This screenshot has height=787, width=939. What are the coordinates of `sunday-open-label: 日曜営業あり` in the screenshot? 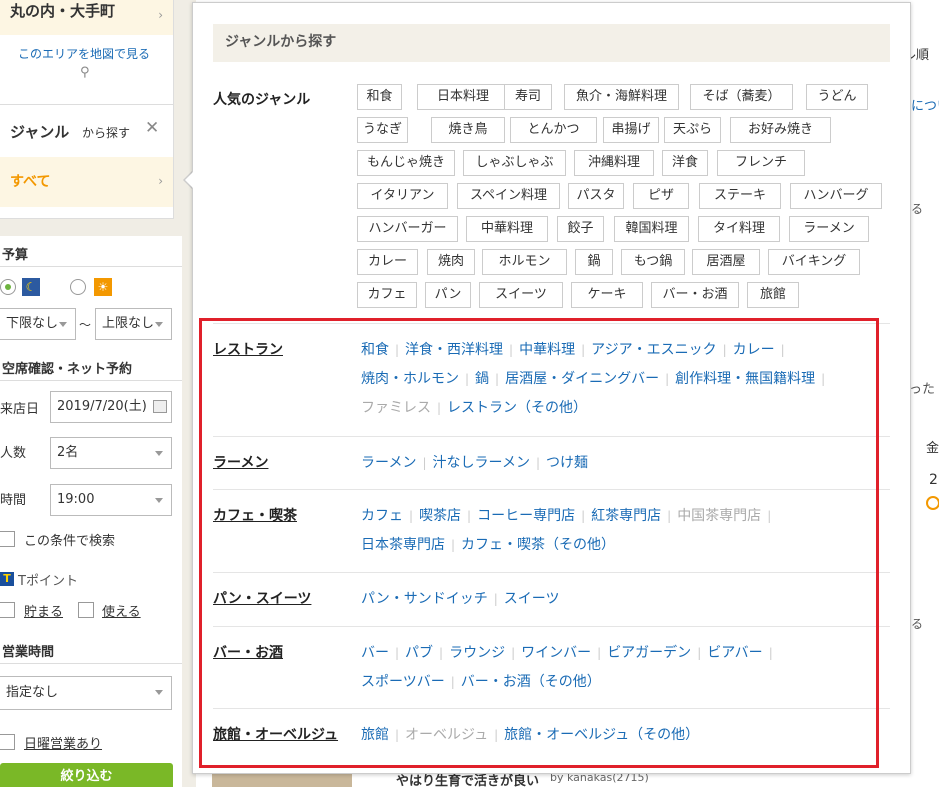 It's located at (63, 742).